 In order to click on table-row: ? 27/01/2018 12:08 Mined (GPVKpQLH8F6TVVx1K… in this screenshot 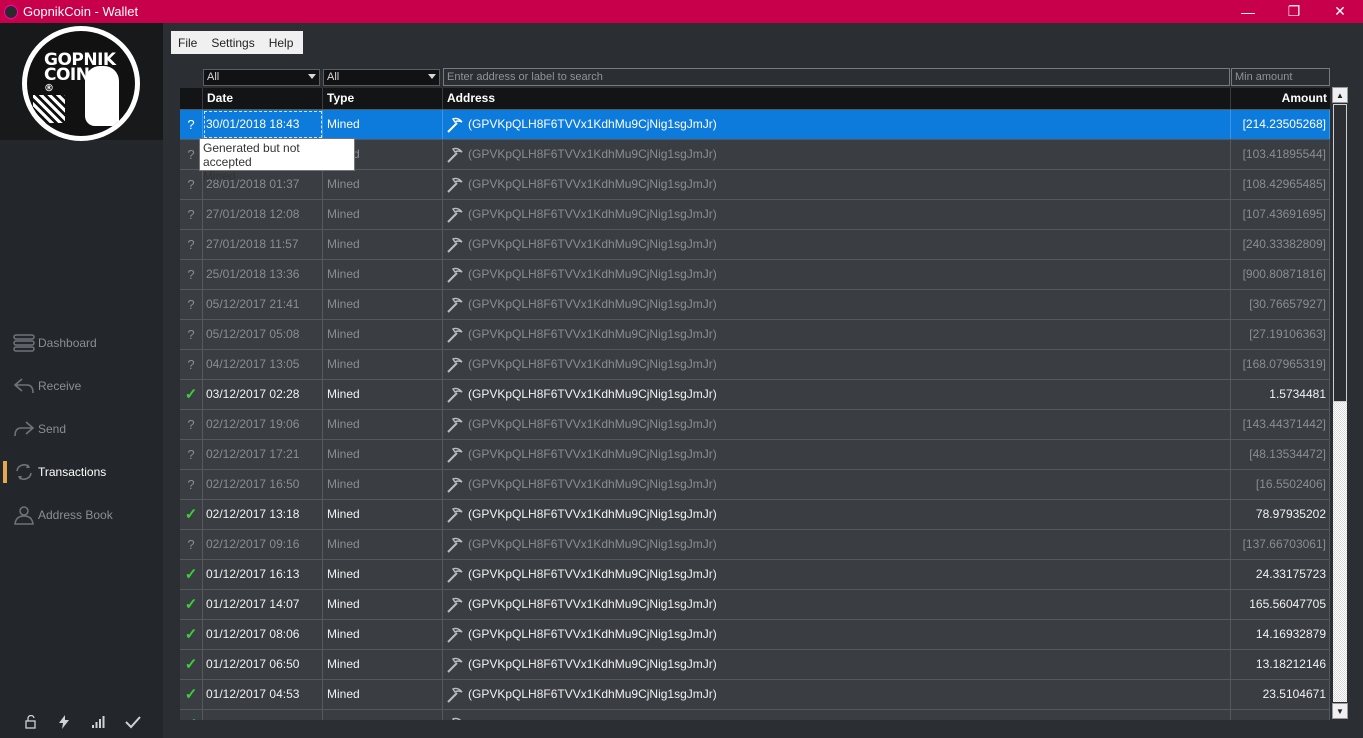, I will do `click(755, 214)`.